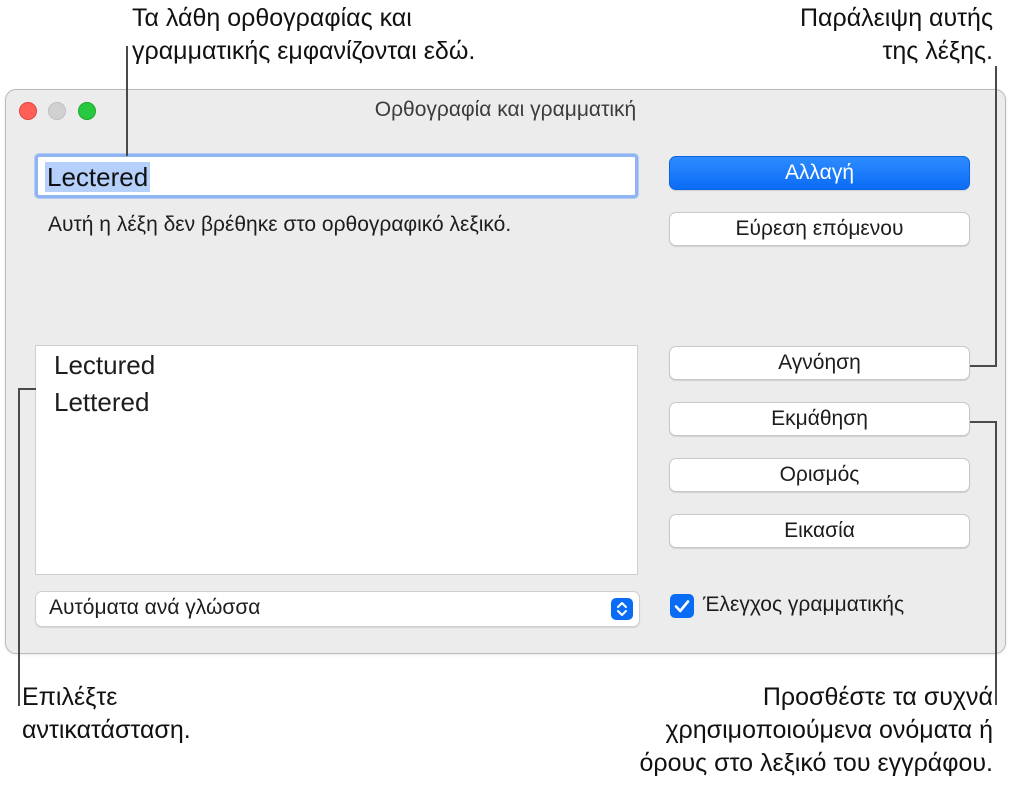 The width and height of the screenshot is (1011, 795). Describe the element at coordinates (819, 531) in the screenshot. I see `guess-button: Εικασία` at that location.